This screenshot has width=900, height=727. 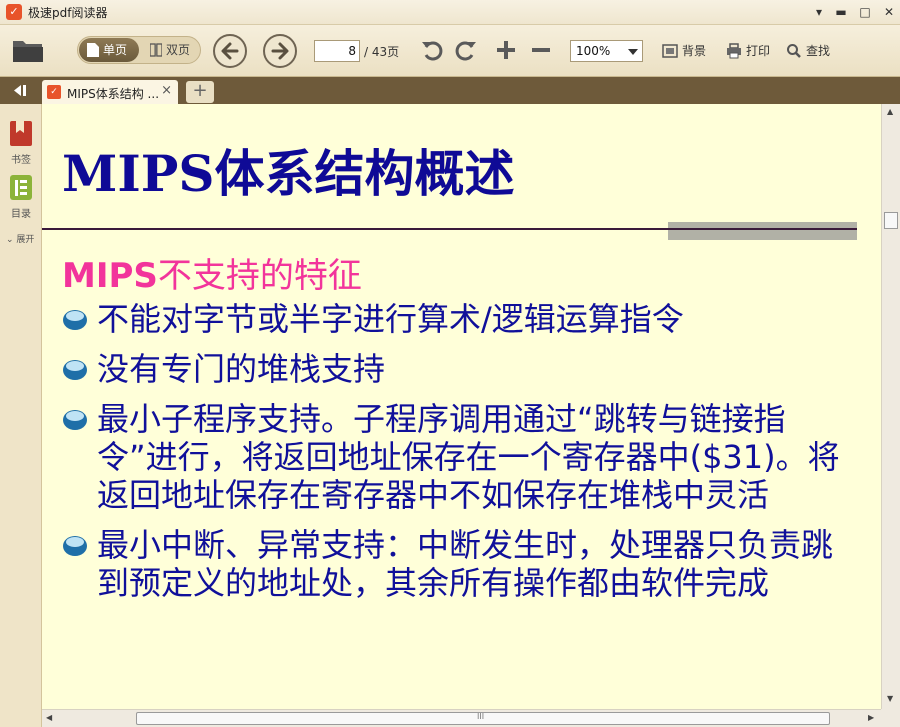 What do you see at coordinates (14, 12) in the screenshot?
I see `app-logo-icon: ✓` at bounding box center [14, 12].